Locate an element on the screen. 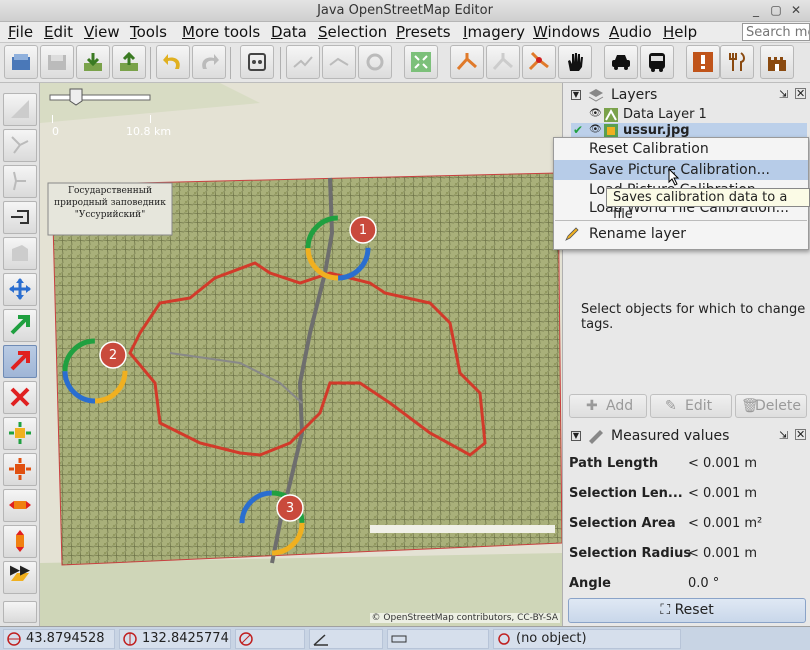  menu-windows: Windows is located at coordinates (566, 32).